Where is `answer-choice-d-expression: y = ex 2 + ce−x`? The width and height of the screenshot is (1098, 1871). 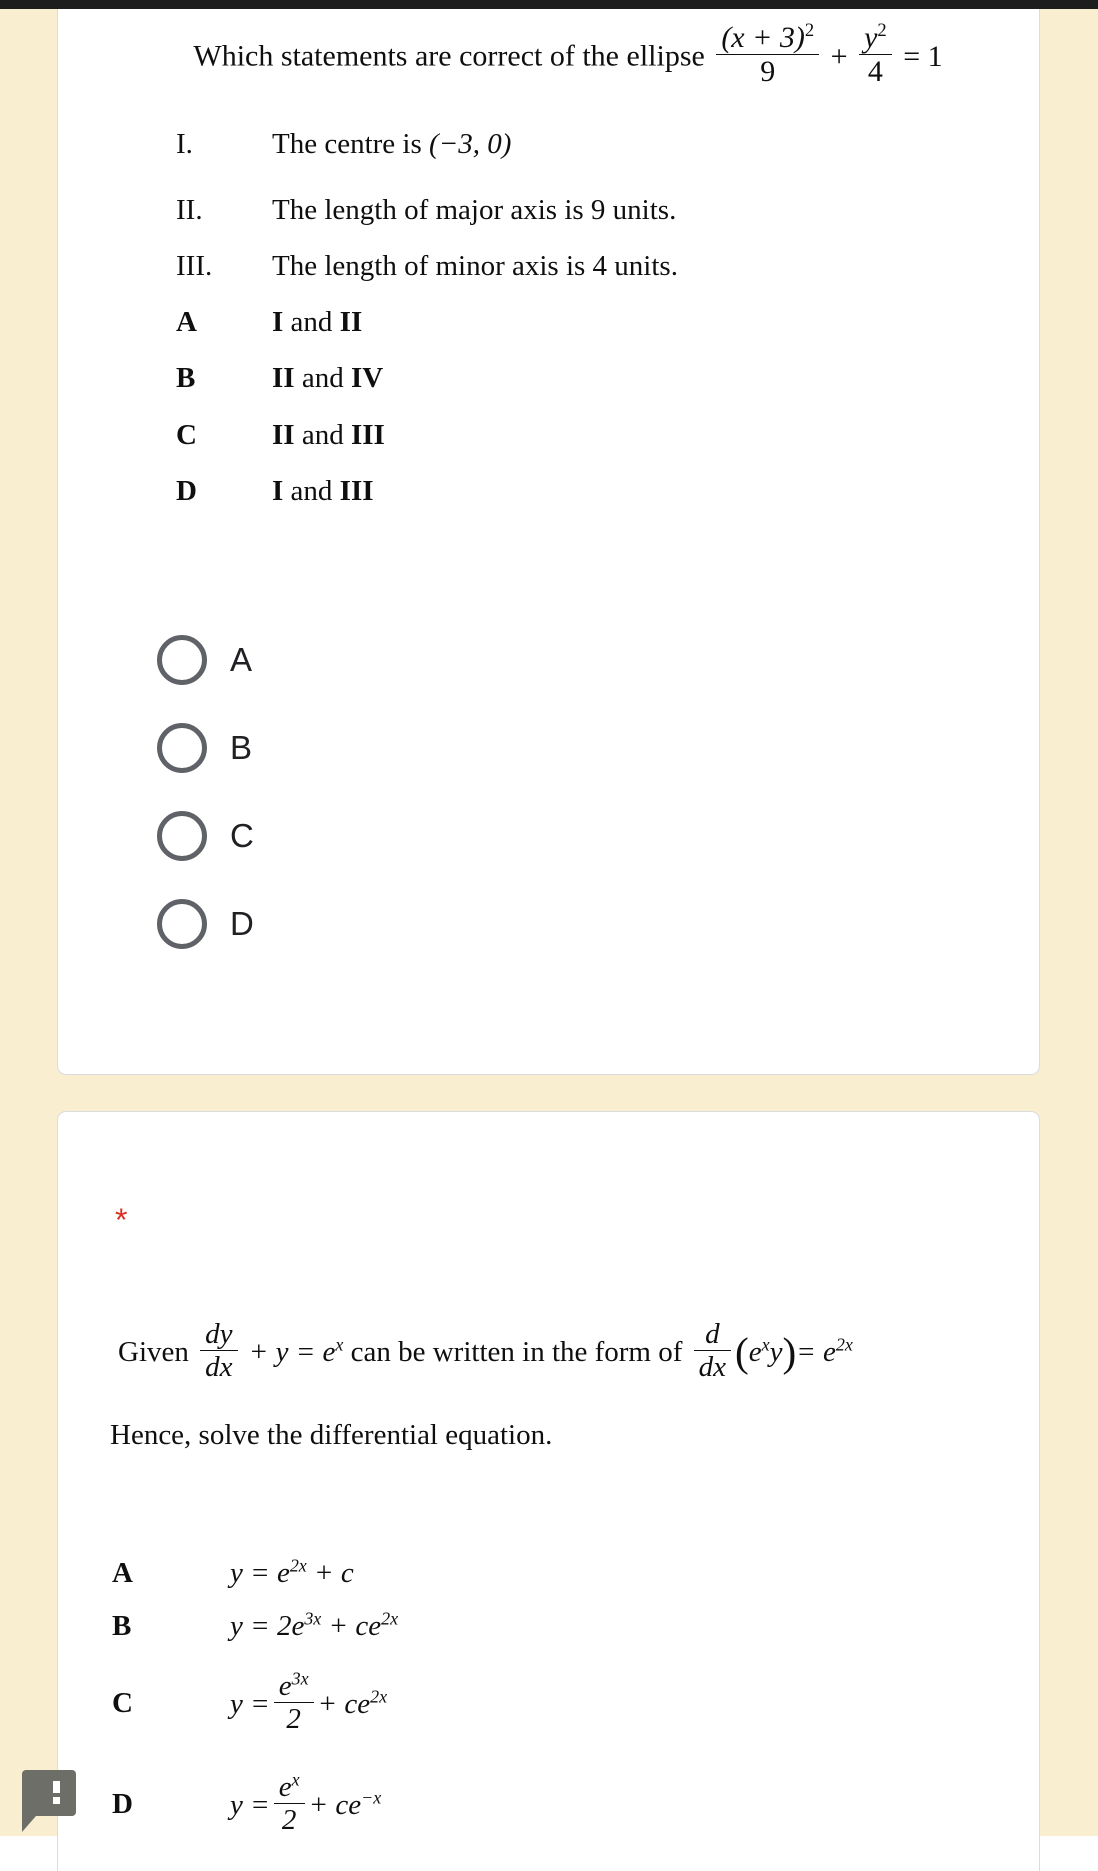 answer-choice-d-expression: y = ex 2 + ce−x is located at coordinates (306, 1803).